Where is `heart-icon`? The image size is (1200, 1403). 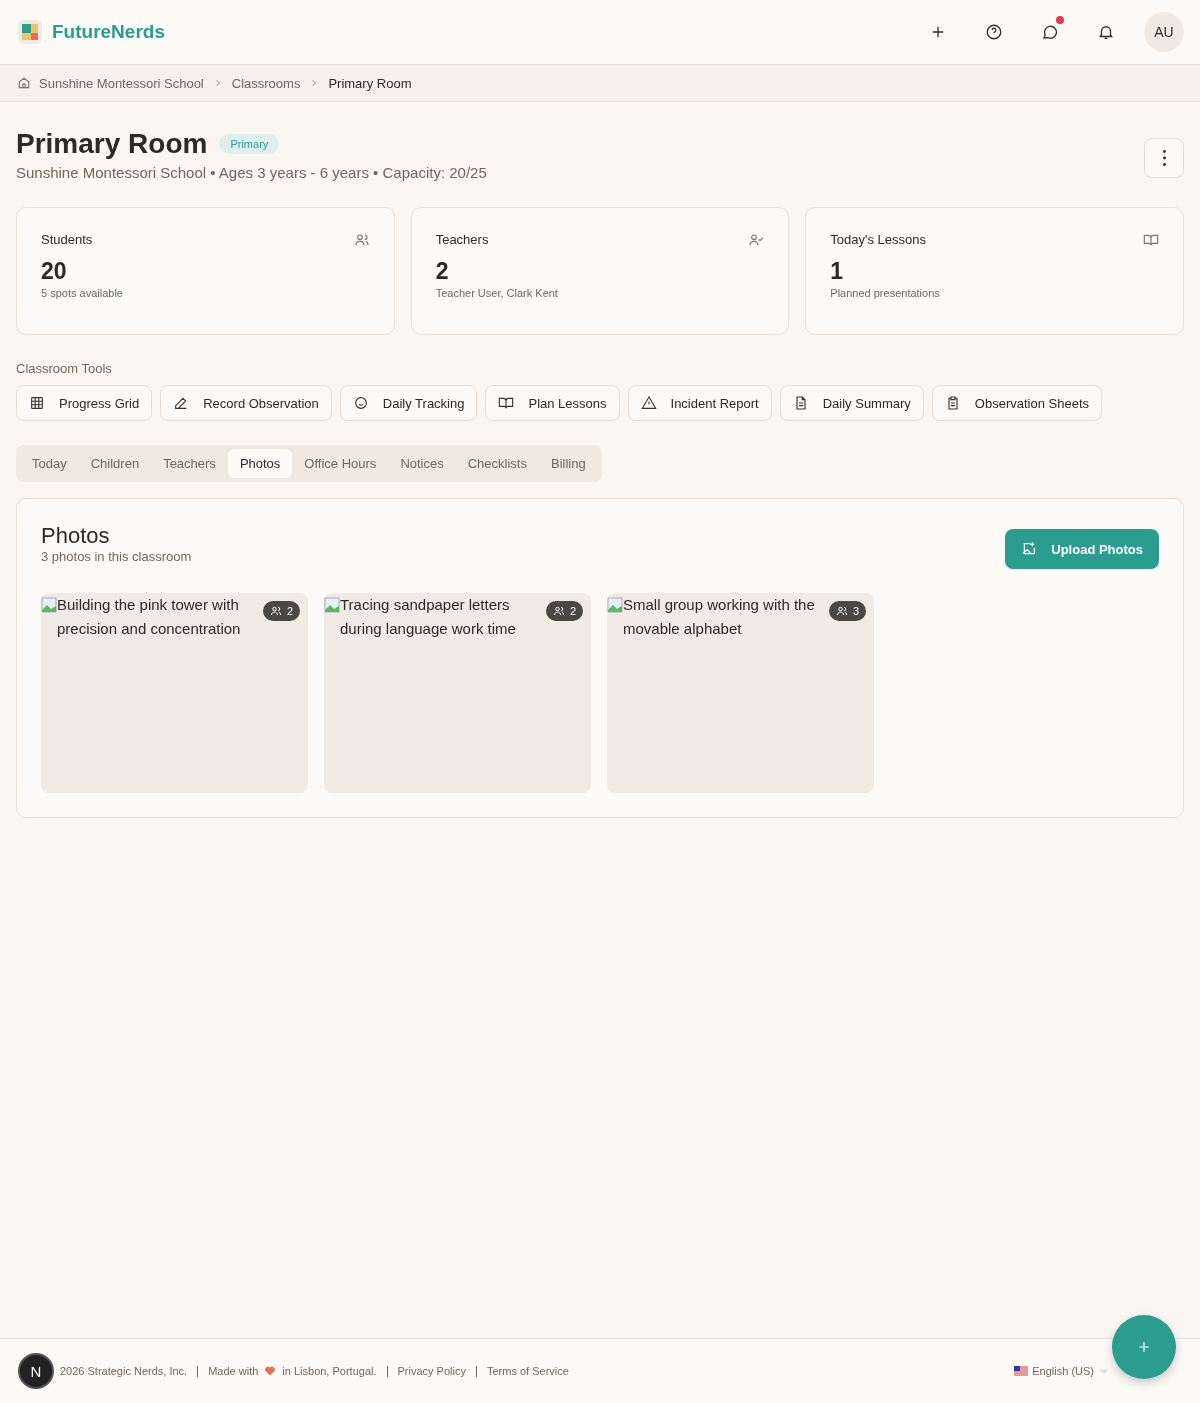
heart-icon is located at coordinates (270, 1371).